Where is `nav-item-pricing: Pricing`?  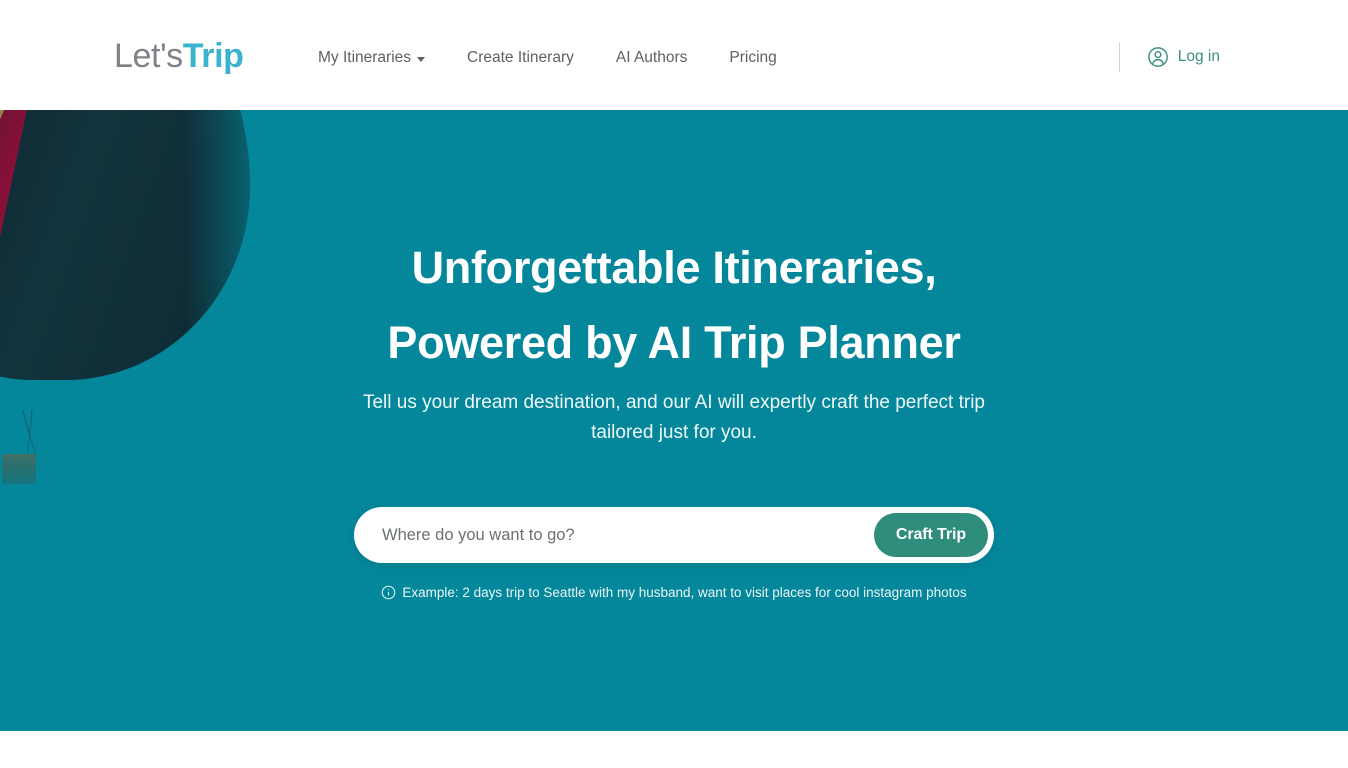
nav-item-pricing: Pricing is located at coordinates (752, 58).